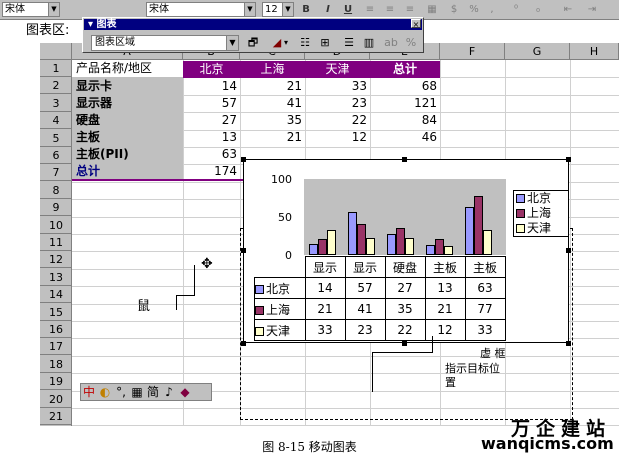 This screenshot has width=619, height=456. I want to click on table-cell: 35, so click(272, 120).